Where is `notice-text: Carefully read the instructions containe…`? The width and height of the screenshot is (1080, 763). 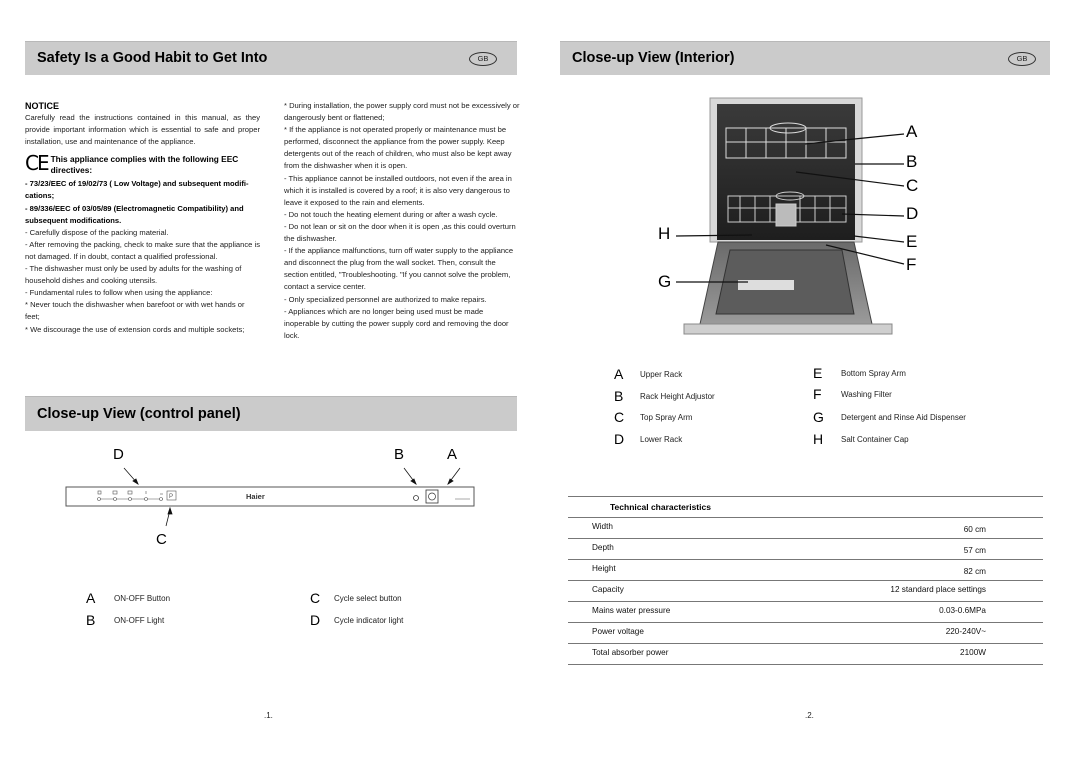 notice-text: Carefully read the instructions containe… is located at coordinates (142, 130).